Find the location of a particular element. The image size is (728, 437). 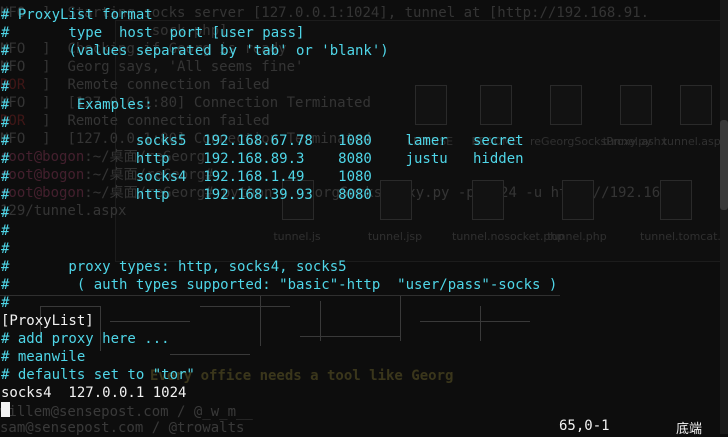

vim-status-line: 65,0-1 底端 is located at coordinates (364, 427).